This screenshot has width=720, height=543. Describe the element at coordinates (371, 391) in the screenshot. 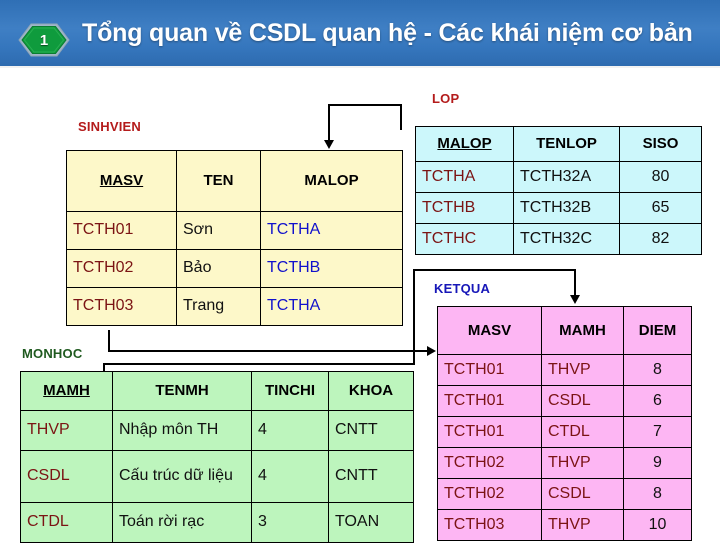

I see `column-header-khoa: KHOA` at that location.